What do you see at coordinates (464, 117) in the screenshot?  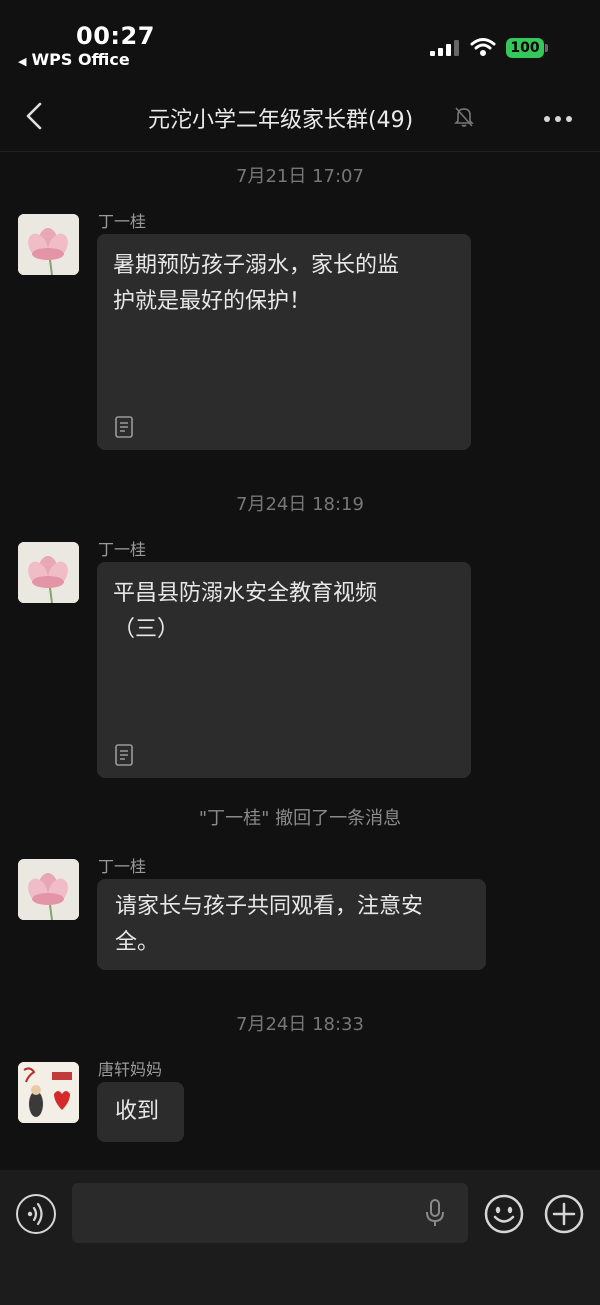 I see `bell-slash-icon` at bounding box center [464, 117].